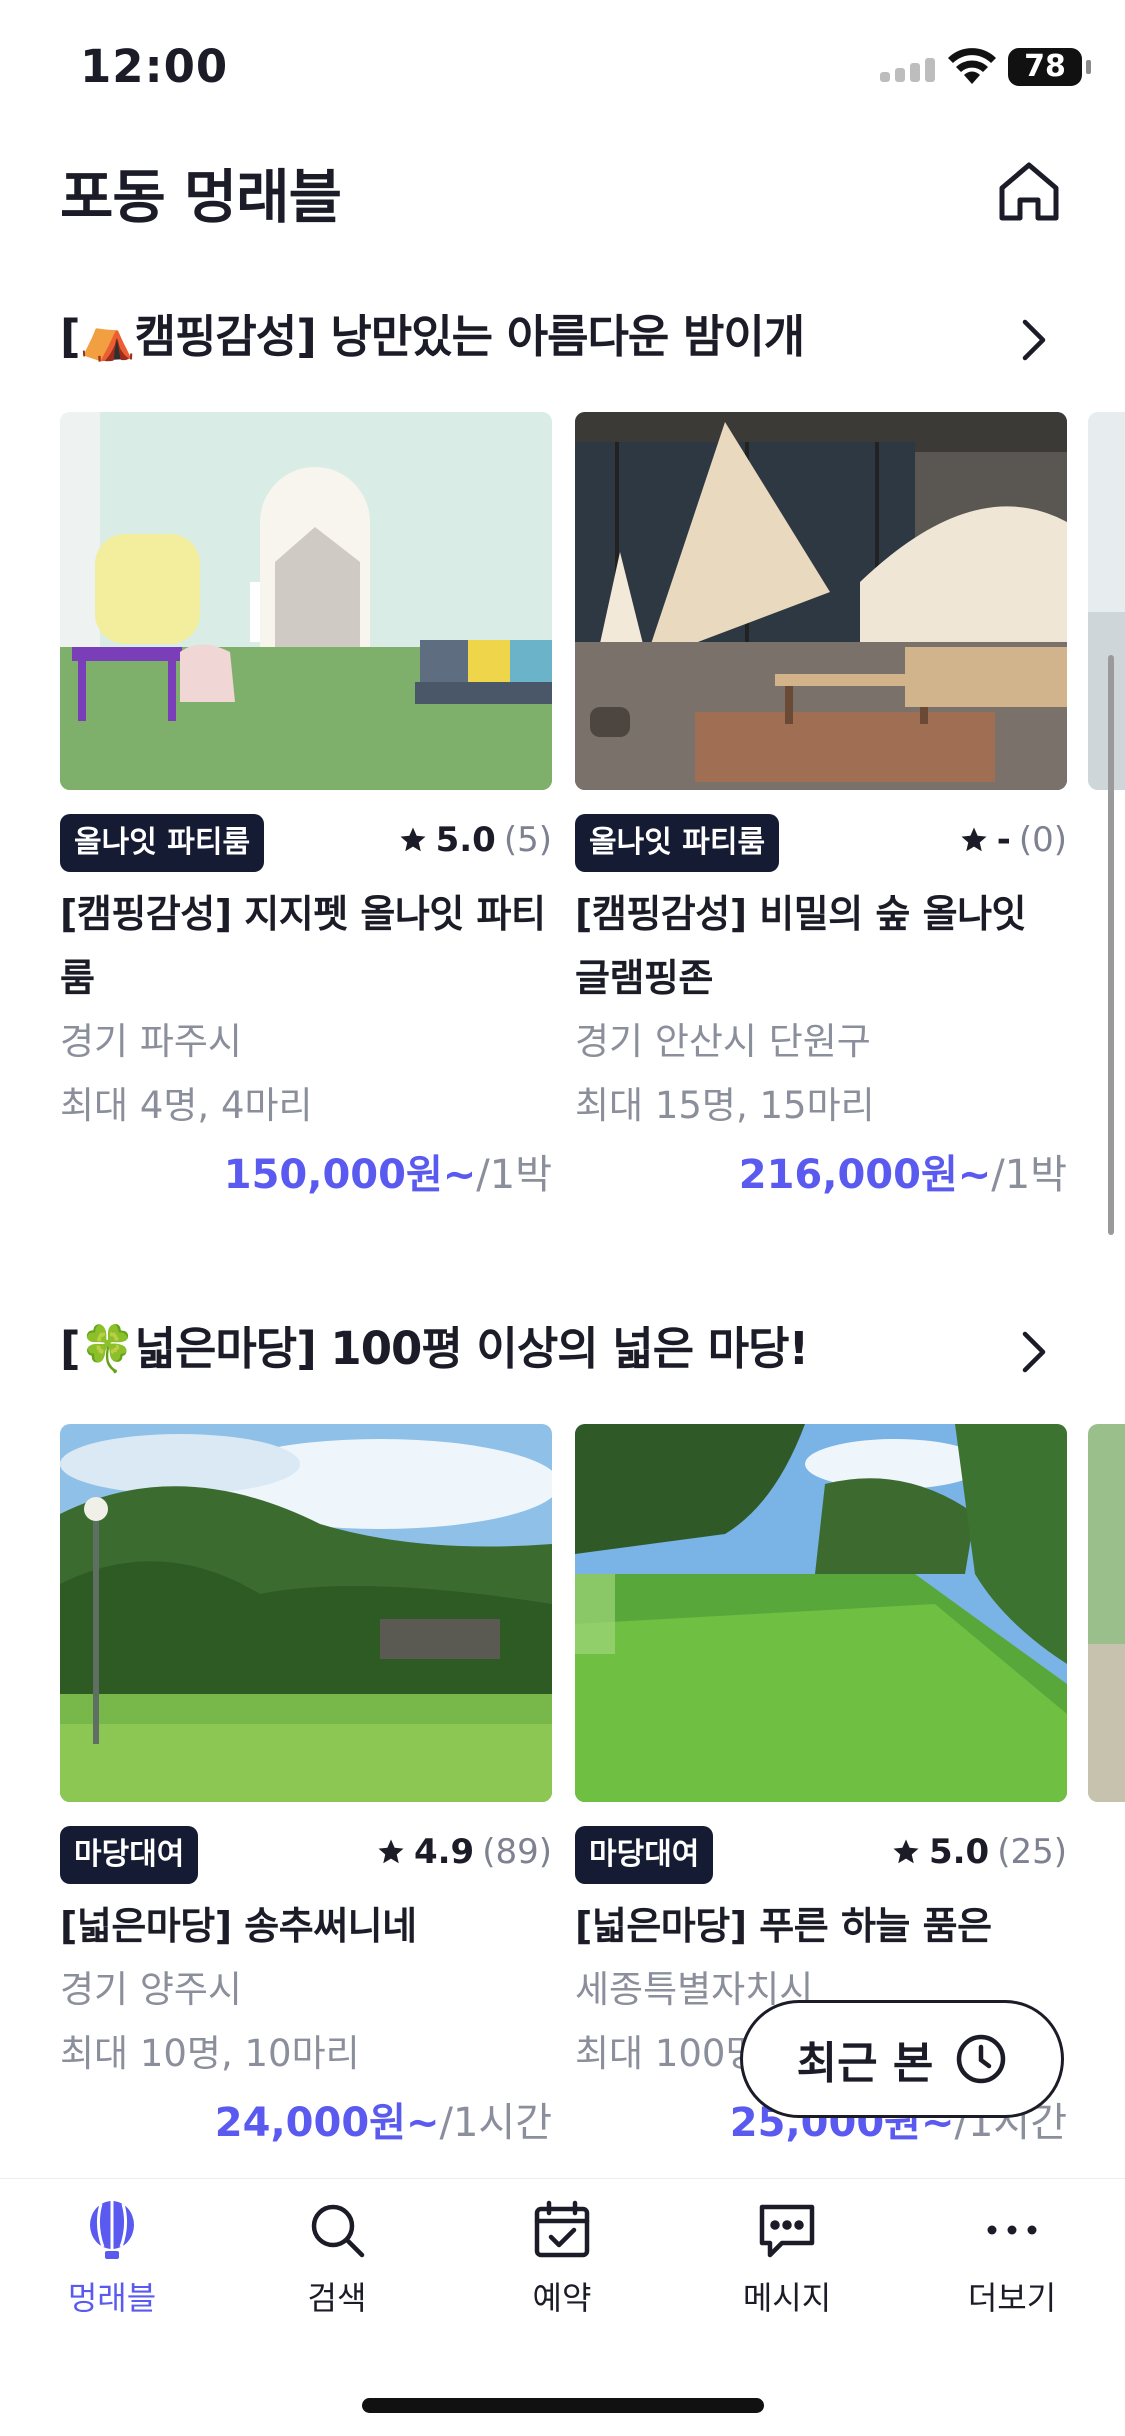 This screenshot has width=1125, height=2436. What do you see at coordinates (350, 1175) in the screenshot?
I see `price-value: 150,000원~` at bounding box center [350, 1175].